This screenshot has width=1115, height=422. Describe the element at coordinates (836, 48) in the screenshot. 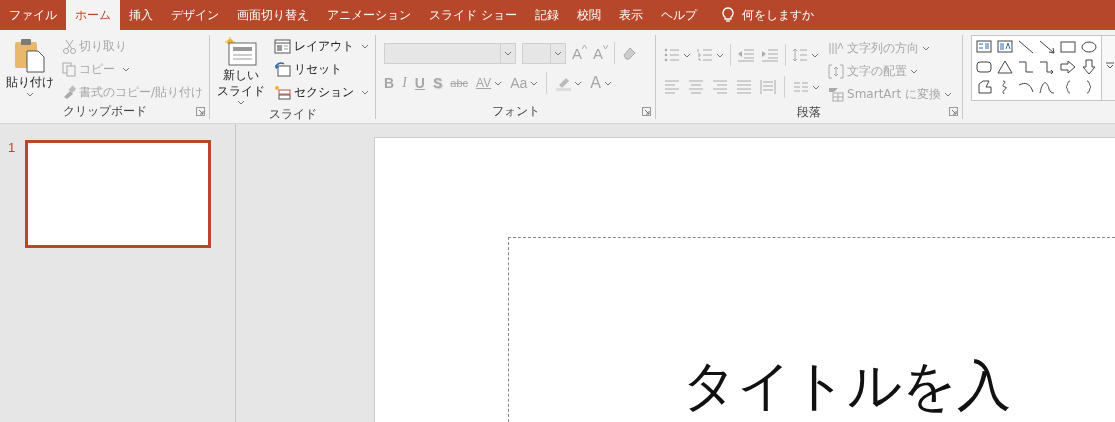

I see `text-direction-icon` at that location.